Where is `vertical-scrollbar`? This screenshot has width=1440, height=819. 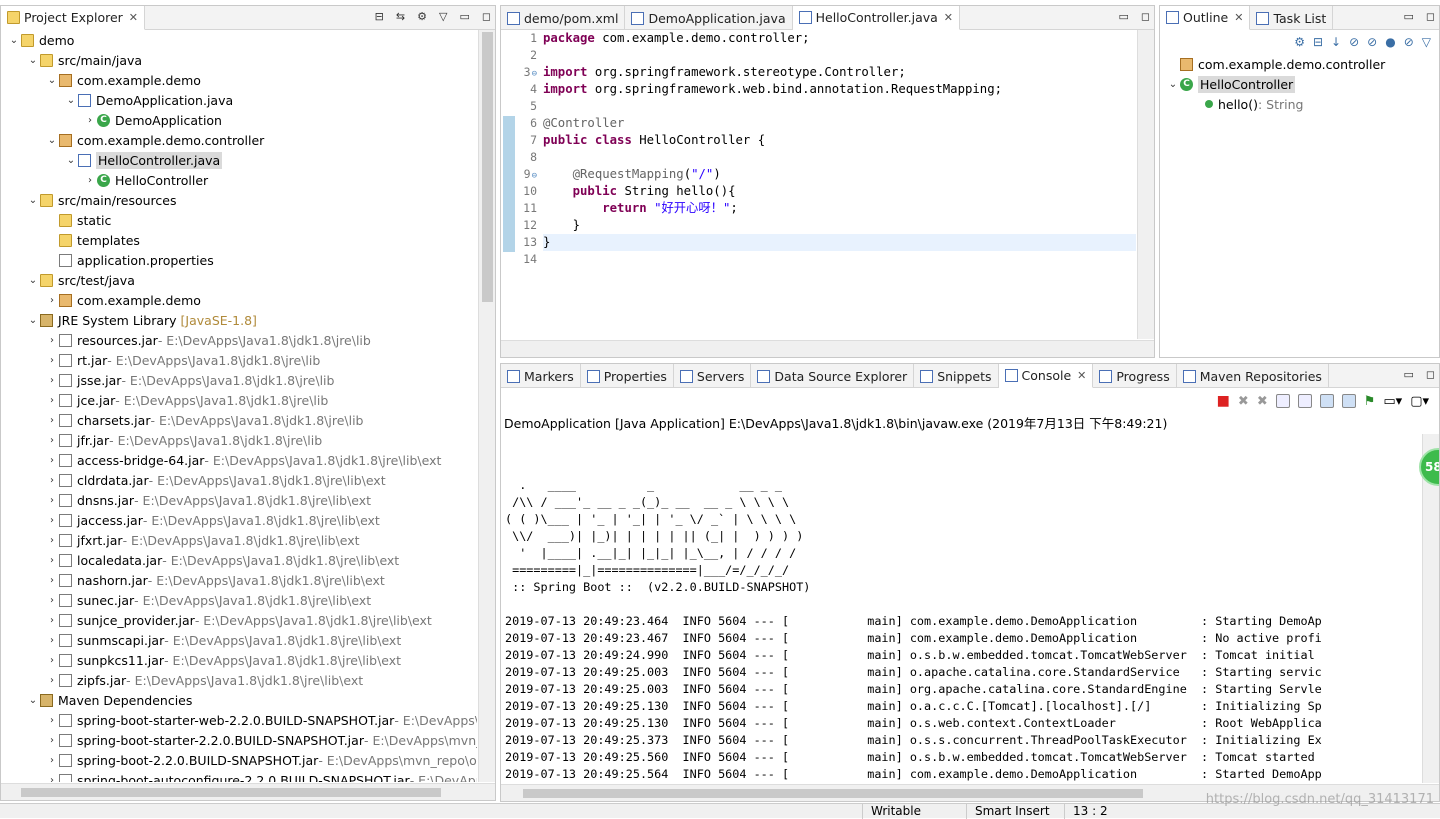 vertical-scrollbar is located at coordinates (486, 406).